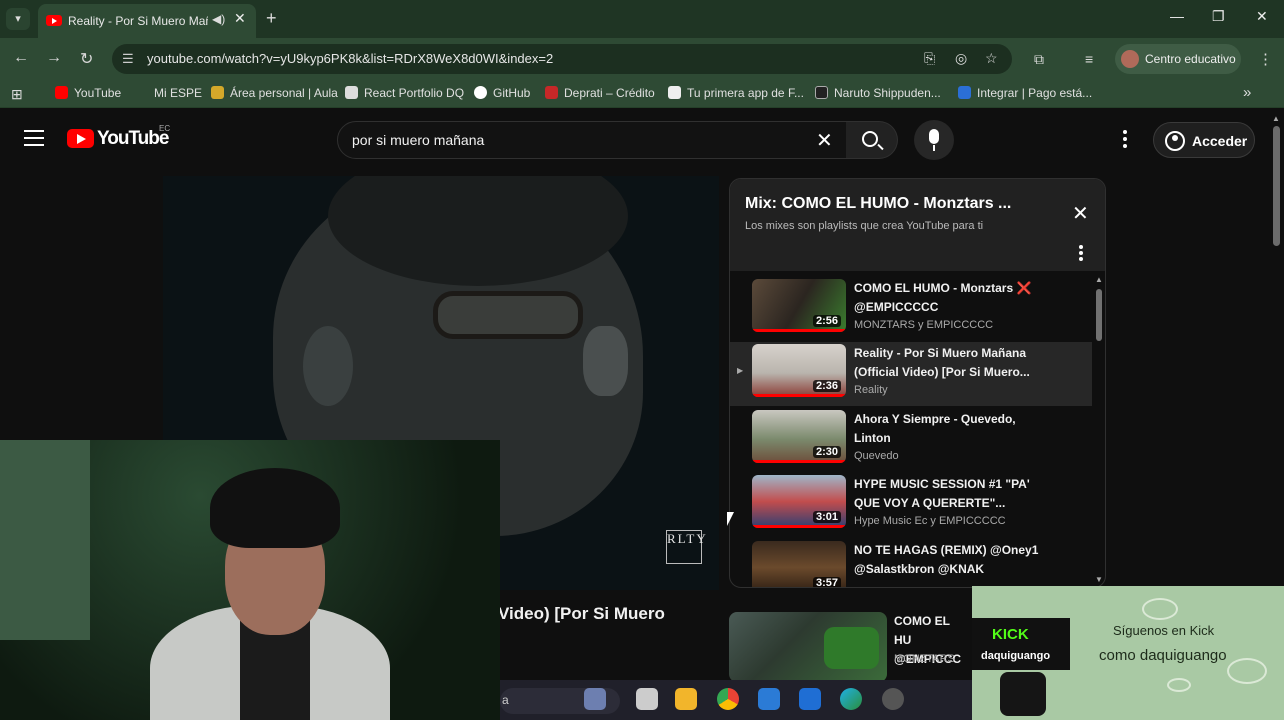  Describe the element at coordinates (581, 613) in the screenshot. I see `video-title: Video) [Por Si Muero` at that location.